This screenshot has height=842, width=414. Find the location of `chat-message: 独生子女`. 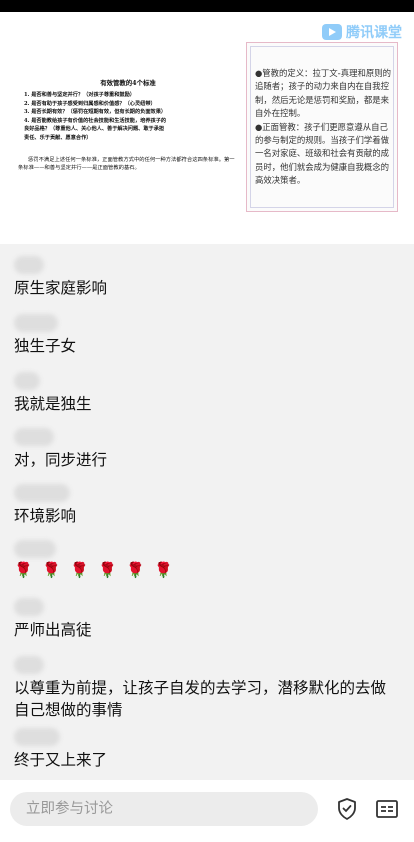

chat-message: 独生子女 is located at coordinates (207, 335).